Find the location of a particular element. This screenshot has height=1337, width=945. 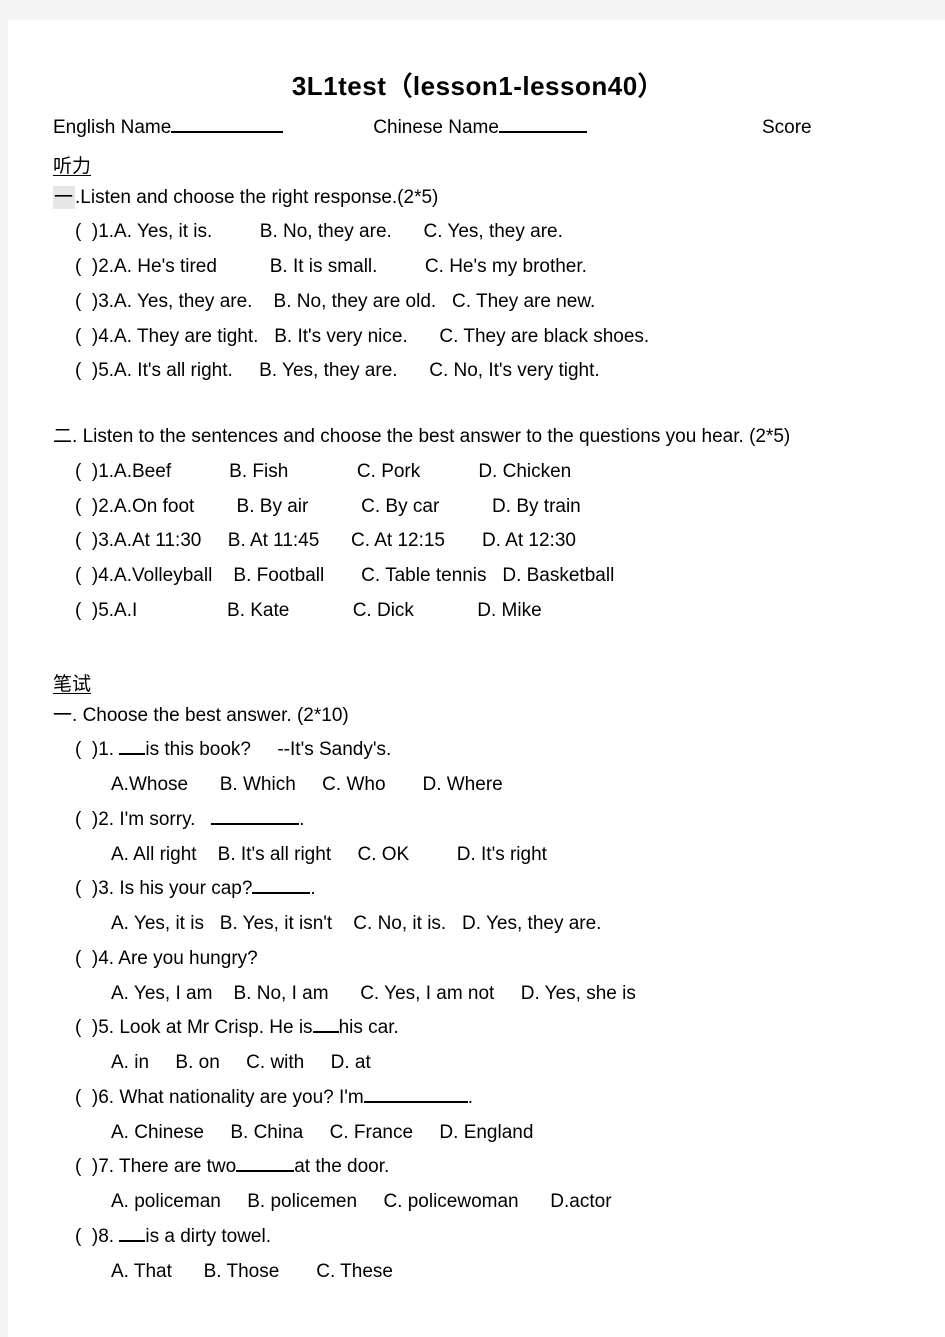

written-q7-blank is located at coordinates (265, 1171).